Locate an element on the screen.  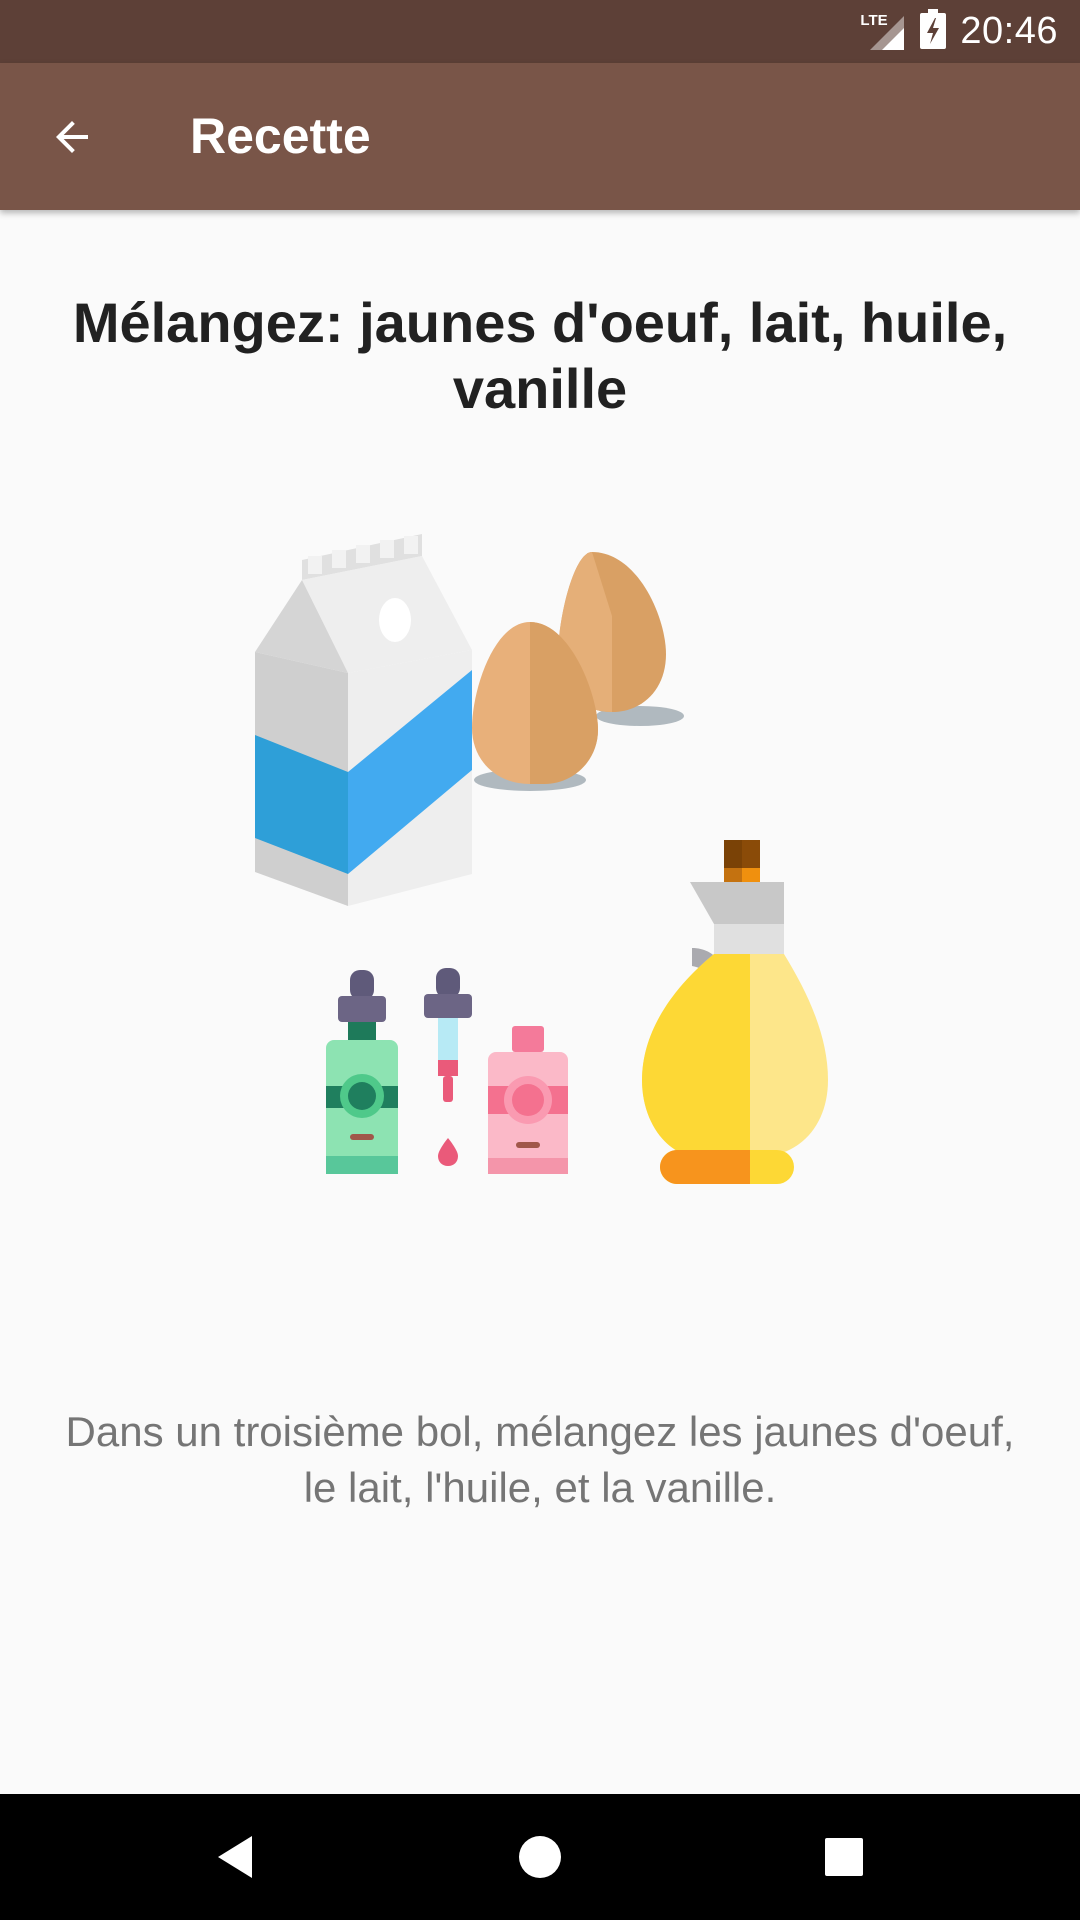
eggs-icon is located at coordinates (578, 671).